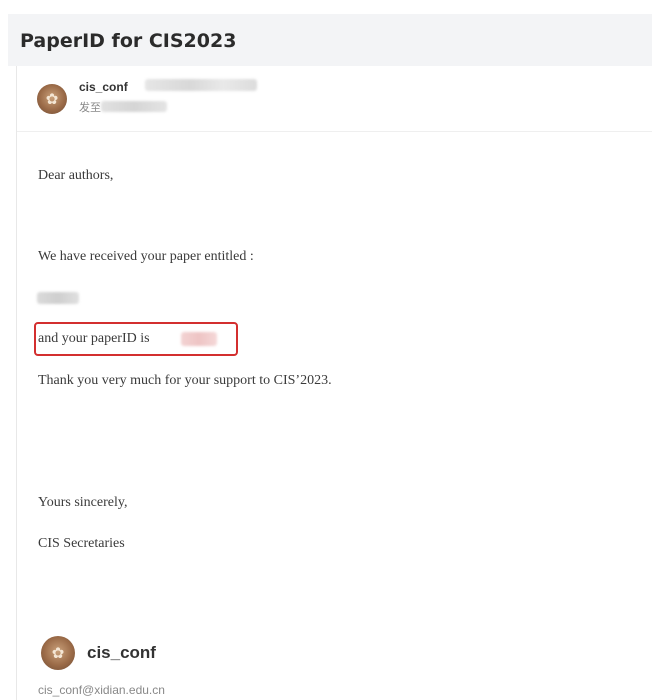  Describe the element at coordinates (330, 40) in the screenshot. I see `subject-bar: PaperID for CIS2023` at that location.